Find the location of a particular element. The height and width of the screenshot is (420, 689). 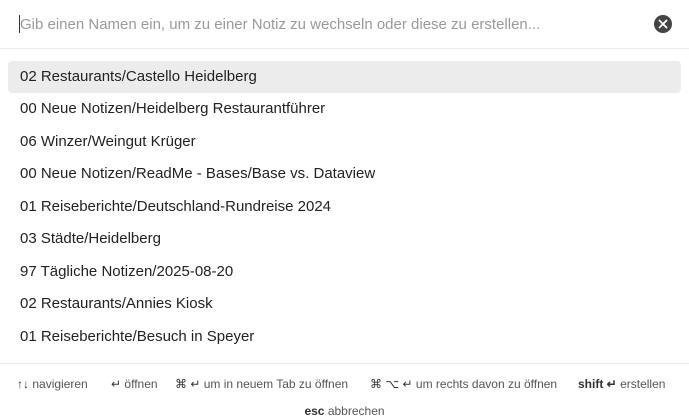

result-item: 03 Städte/Heidelberg is located at coordinates (344, 239).